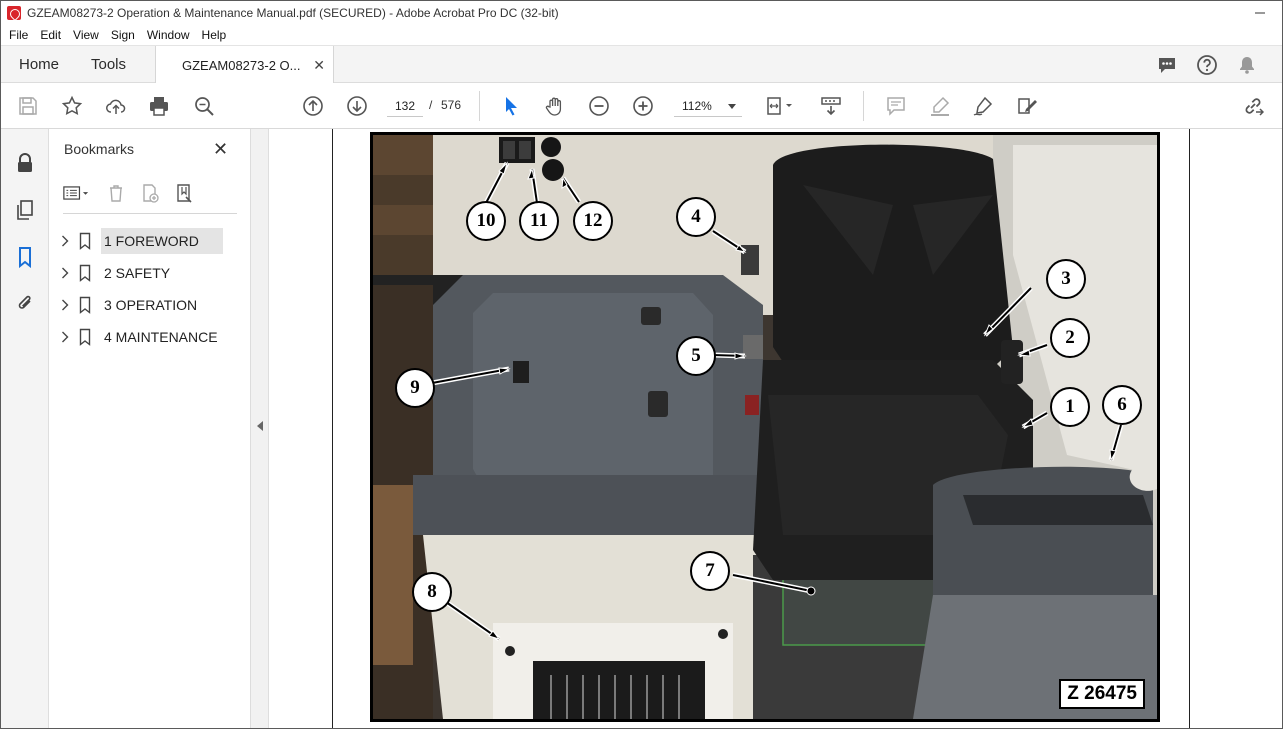 The image size is (1283, 729). I want to click on print-icon, so click(159, 106).